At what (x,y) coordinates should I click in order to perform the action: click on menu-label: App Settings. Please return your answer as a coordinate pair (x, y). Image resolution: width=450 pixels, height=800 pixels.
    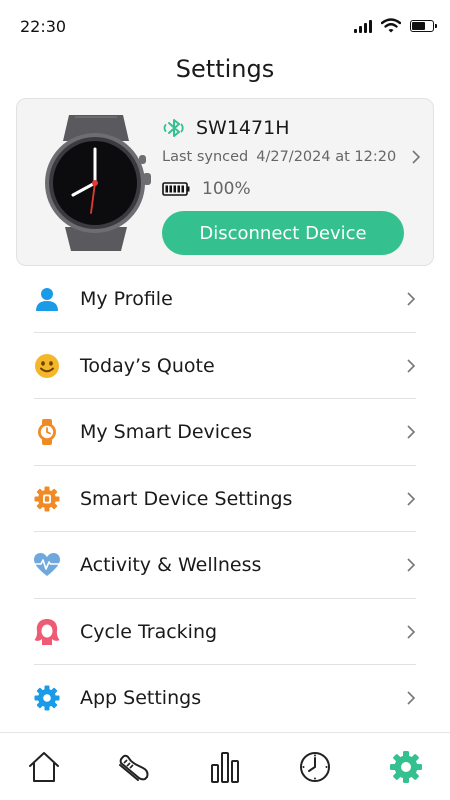
    Looking at the image, I should click on (141, 698).